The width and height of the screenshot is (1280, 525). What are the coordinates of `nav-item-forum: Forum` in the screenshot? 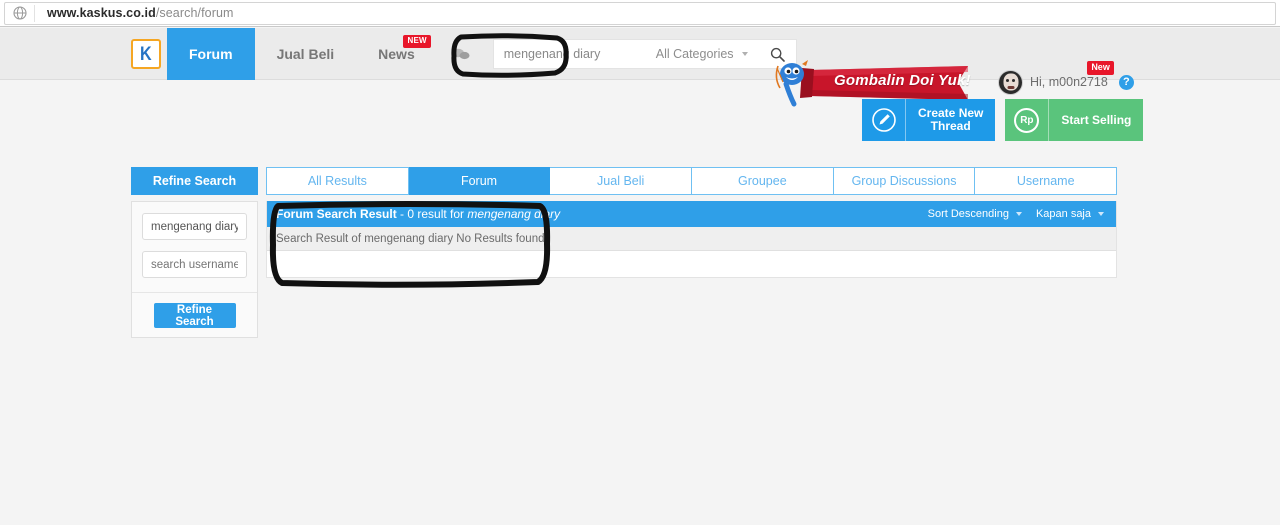 It's located at (211, 54).